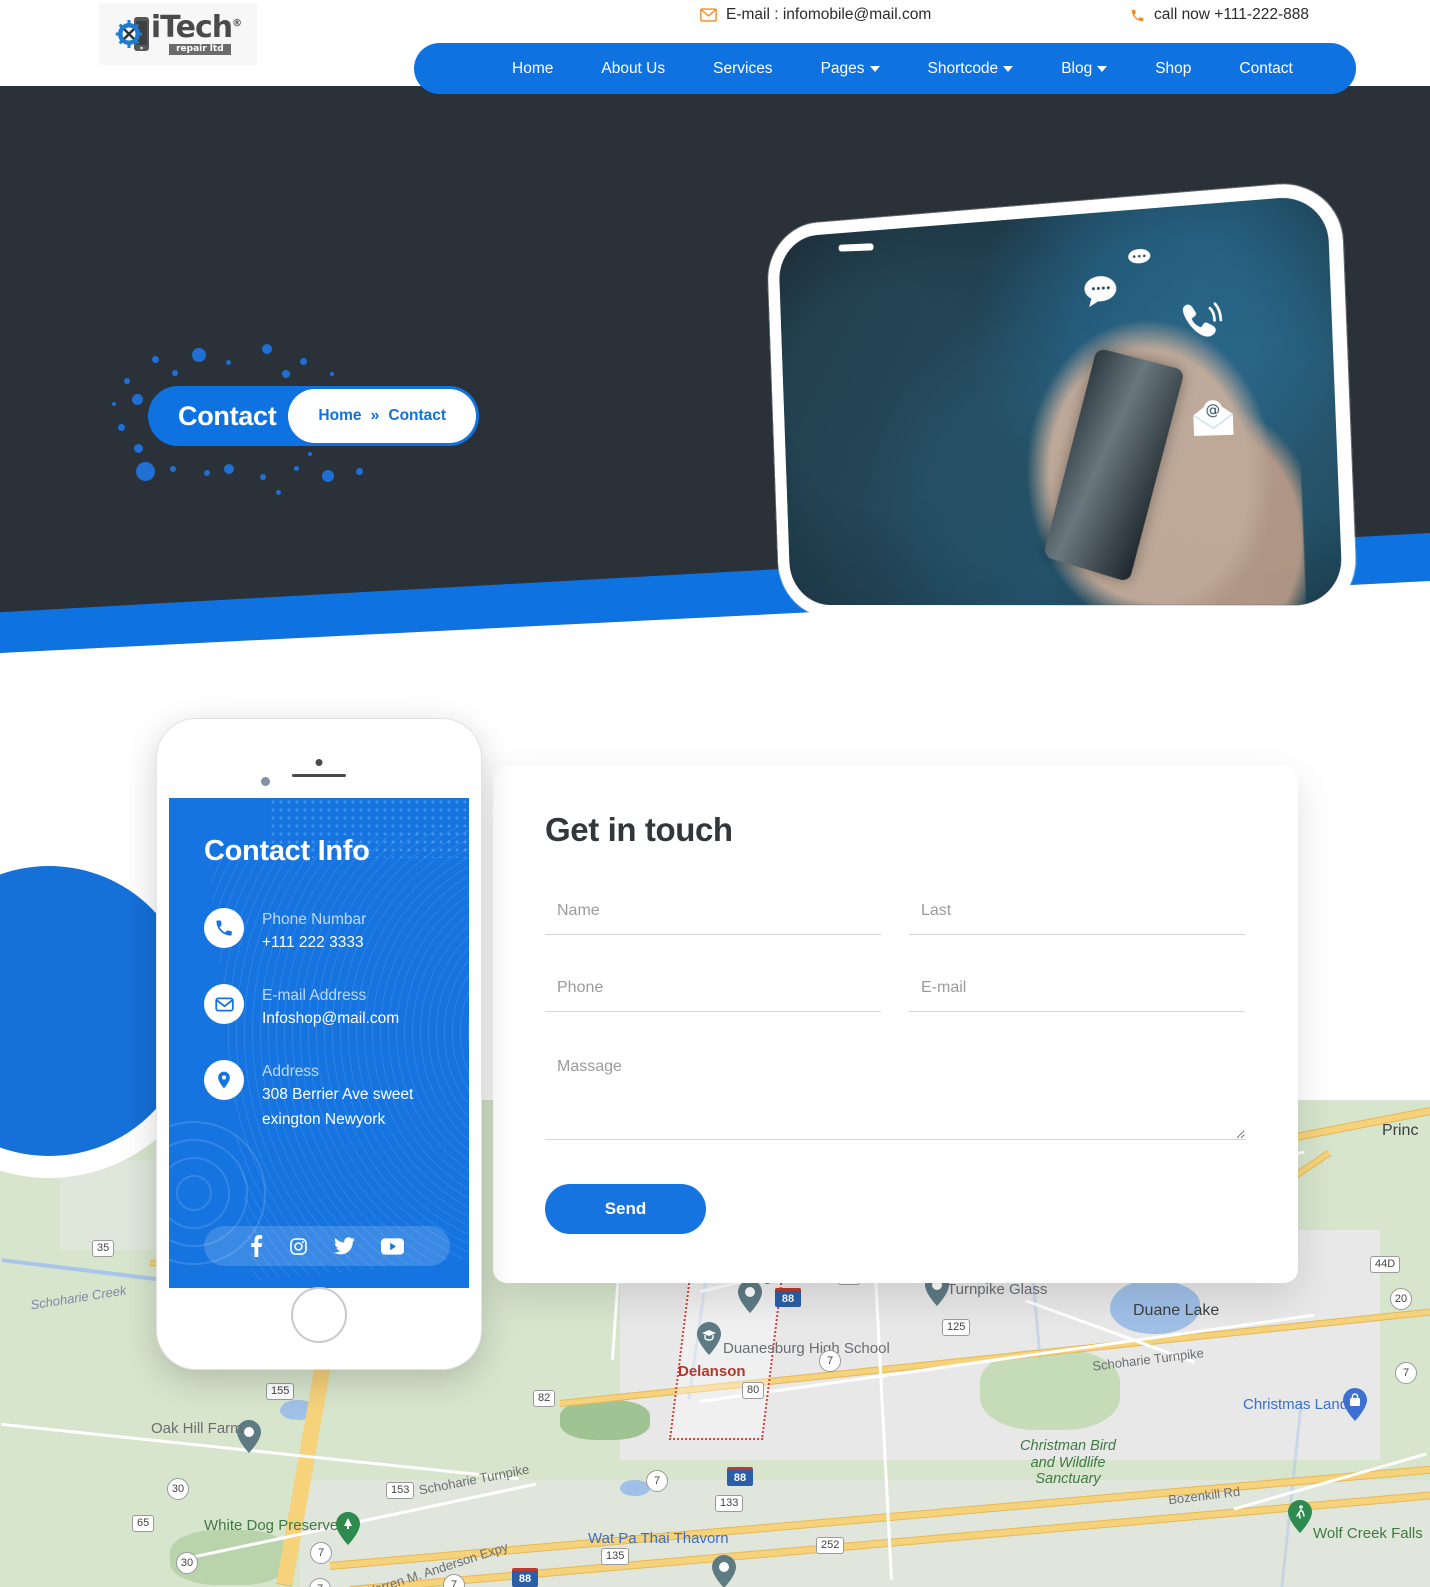 Image resolution: width=1430 pixels, height=1587 pixels. What do you see at coordinates (275, 1525) in the screenshot?
I see `map-label: White Dog Preserves` at bounding box center [275, 1525].